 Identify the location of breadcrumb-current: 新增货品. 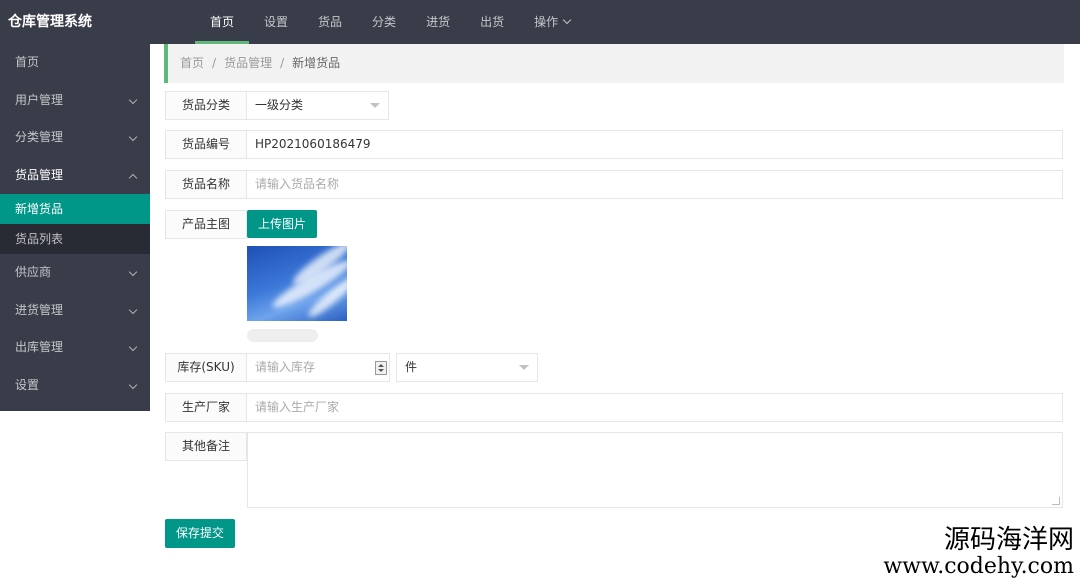
(316, 63).